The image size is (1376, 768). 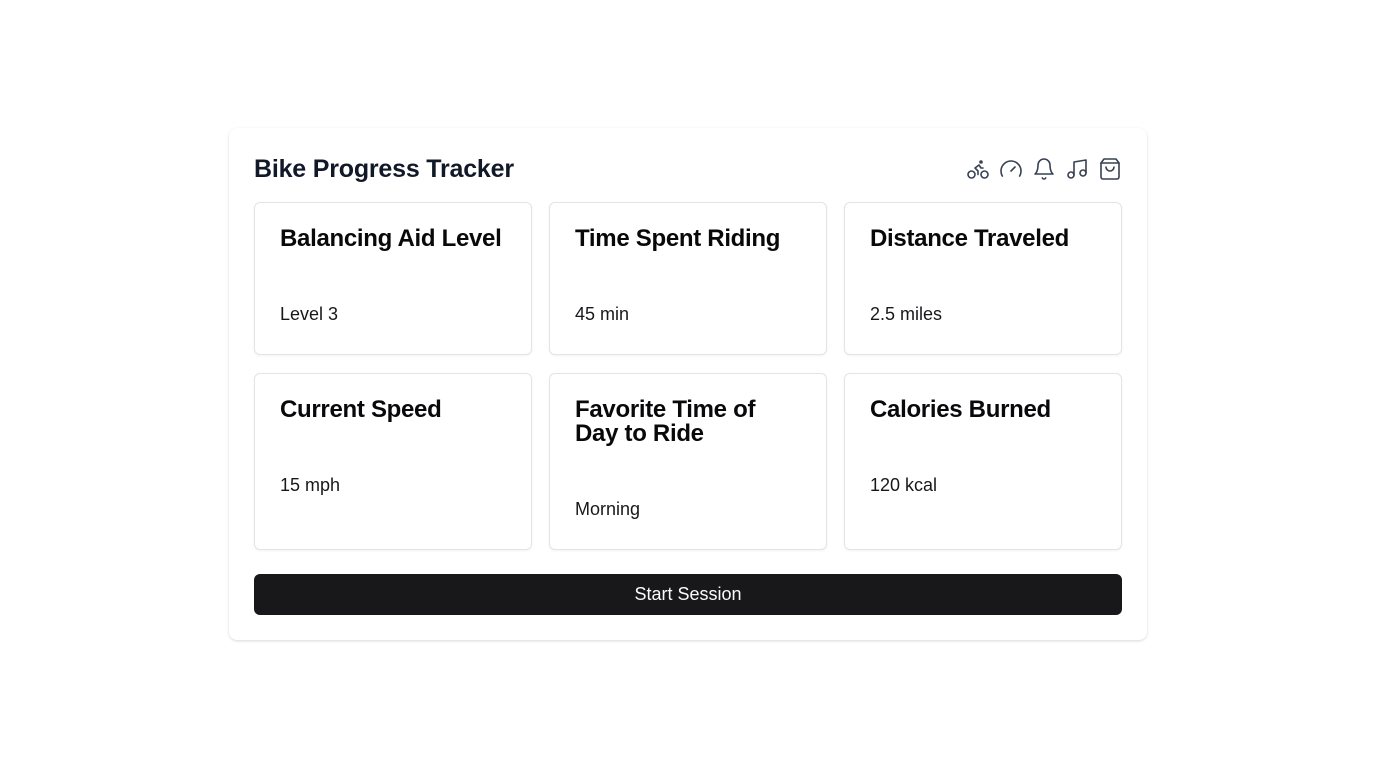 What do you see at coordinates (1077, 169) in the screenshot?
I see `music-icon` at bounding box center [1077, 169].